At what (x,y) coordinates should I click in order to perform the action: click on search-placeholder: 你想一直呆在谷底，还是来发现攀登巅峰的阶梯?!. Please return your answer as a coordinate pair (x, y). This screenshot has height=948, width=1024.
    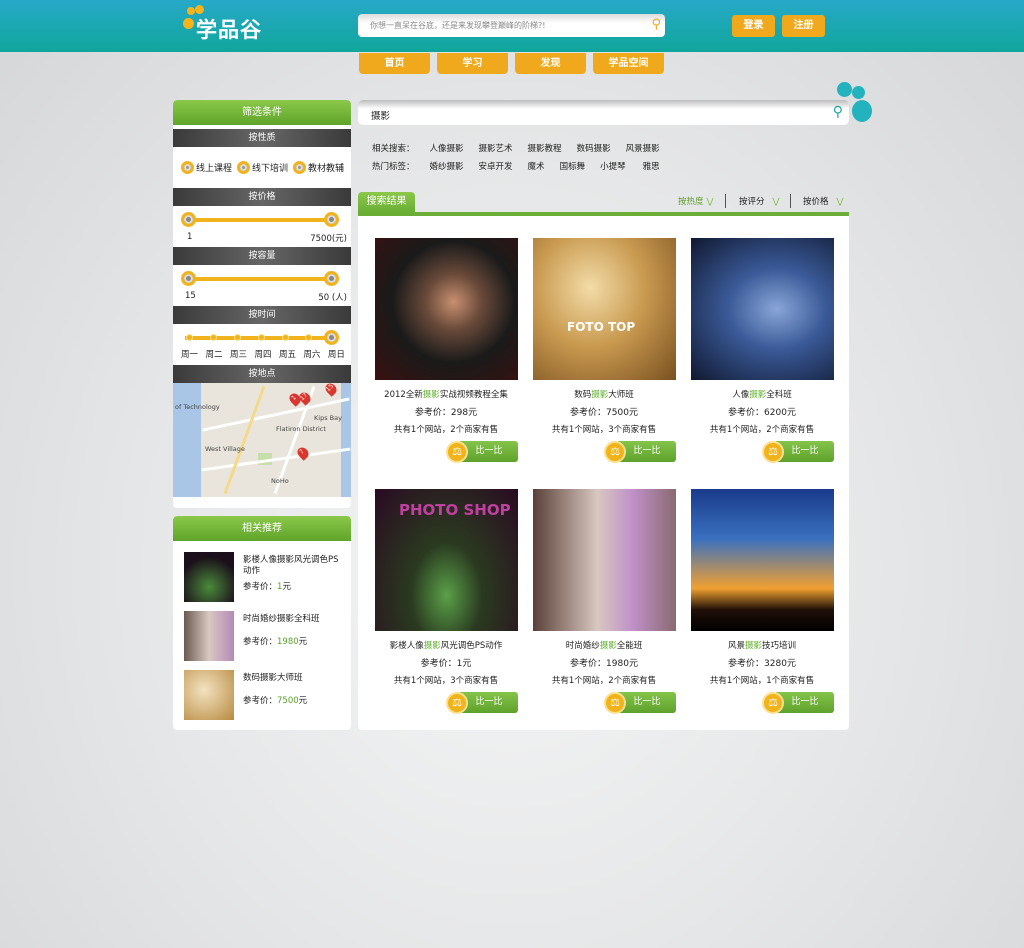
    Looking at the image, I should click on (458, 25).